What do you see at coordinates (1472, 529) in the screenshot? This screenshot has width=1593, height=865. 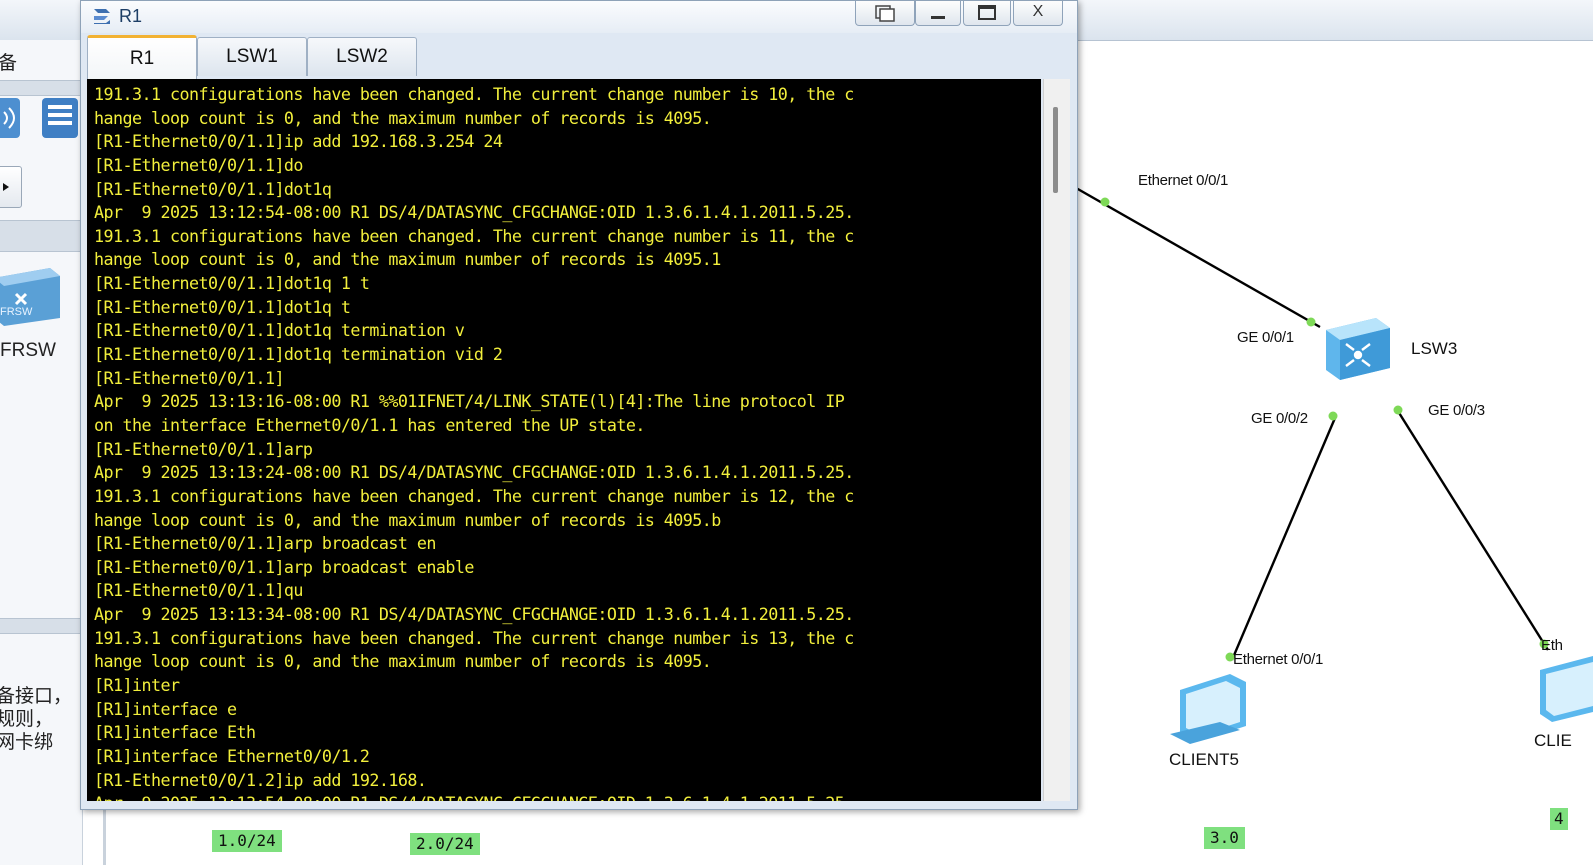 I see `link-lsw3-client-right` at bounding box center [1472, 529].